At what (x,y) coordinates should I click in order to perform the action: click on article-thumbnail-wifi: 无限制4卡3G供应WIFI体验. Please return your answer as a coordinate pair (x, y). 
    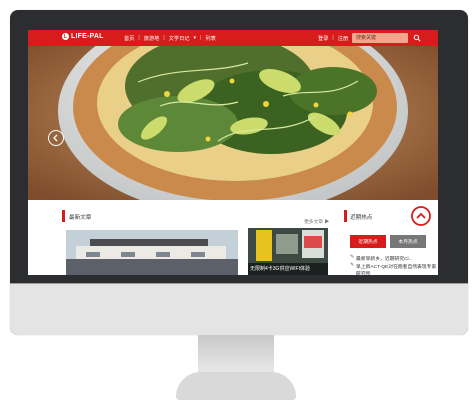
    Looking at the image, I should click on (288, 251).